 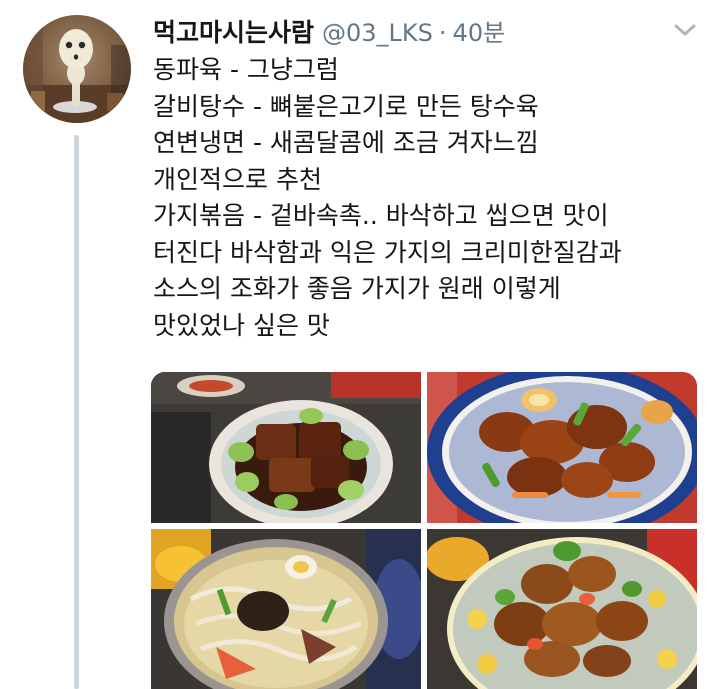 I want to click on more-options-button, so click(x=685, y=30).